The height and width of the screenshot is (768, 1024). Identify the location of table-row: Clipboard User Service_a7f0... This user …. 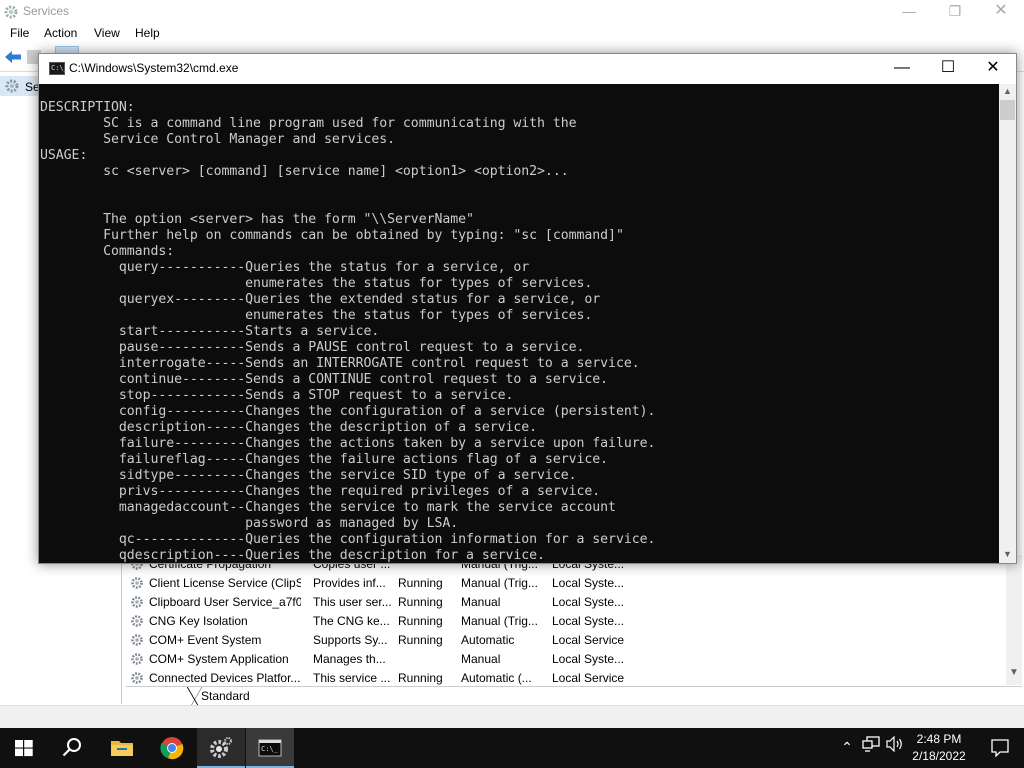
(571, 602).